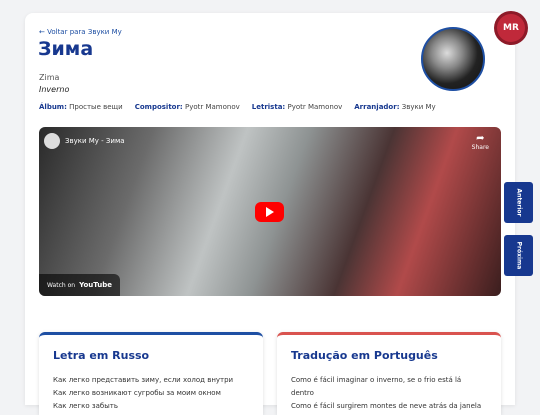 This screenshot has height=415, width=540. I want to click on play-button, so click(269, 212).